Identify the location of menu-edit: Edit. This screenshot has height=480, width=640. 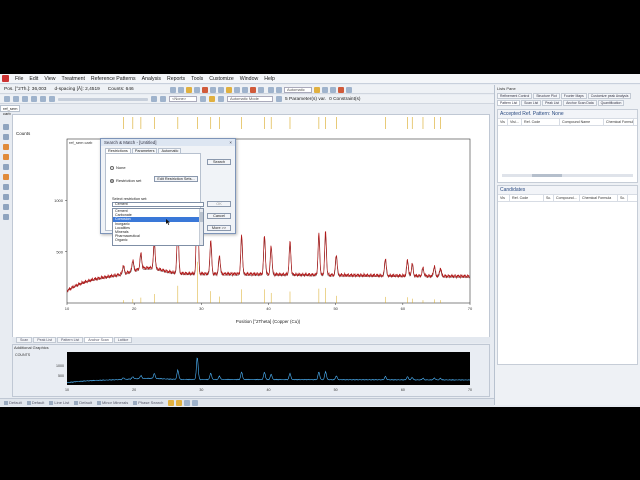
(33, 79).